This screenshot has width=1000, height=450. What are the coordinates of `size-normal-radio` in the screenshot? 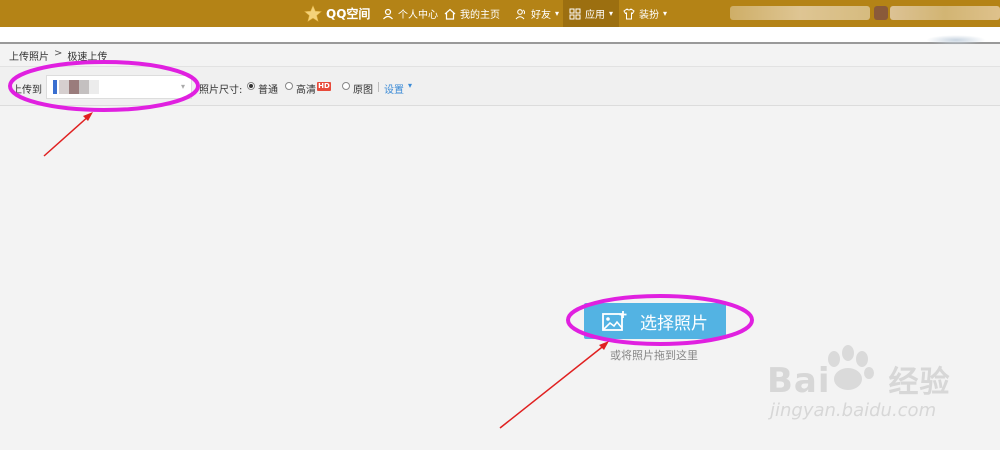 It's located at (251, 86).